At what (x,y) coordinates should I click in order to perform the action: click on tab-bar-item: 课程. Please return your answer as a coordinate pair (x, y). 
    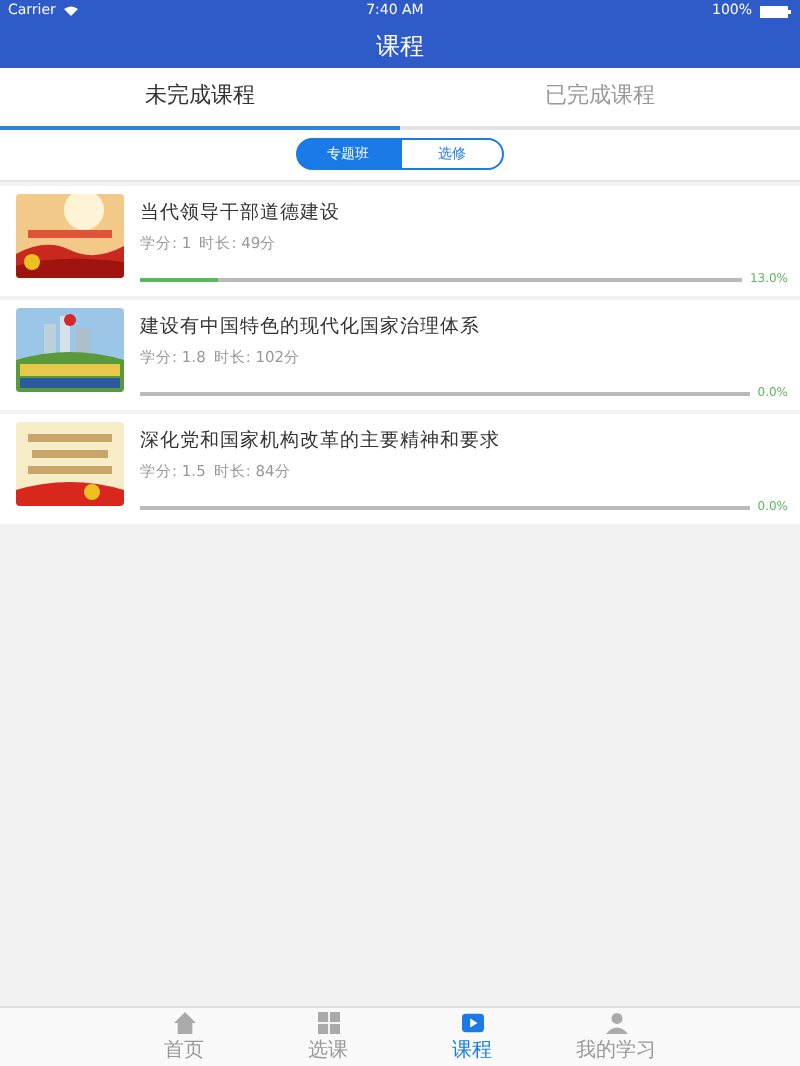
    Looking at the image, I should click on (472, 1037).